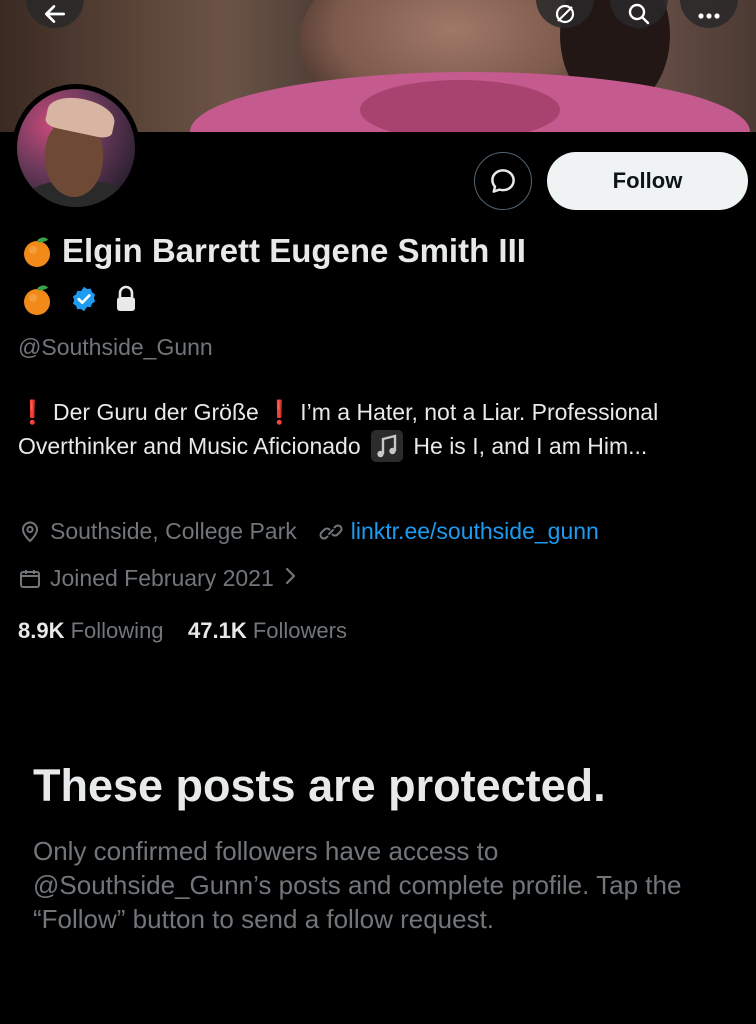 The height and width of the screenshot is (1024, 756). I want to click on grok-icon, so click(565, 14).